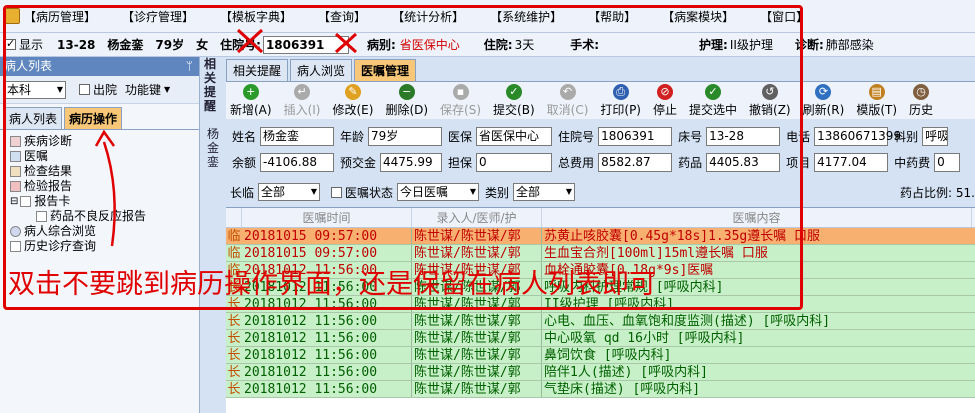  What do you see at coordinates (665, 100) in the screenshot?
I see `toolbar-button: ⊘ 停止` at bounding box center [665, 100].